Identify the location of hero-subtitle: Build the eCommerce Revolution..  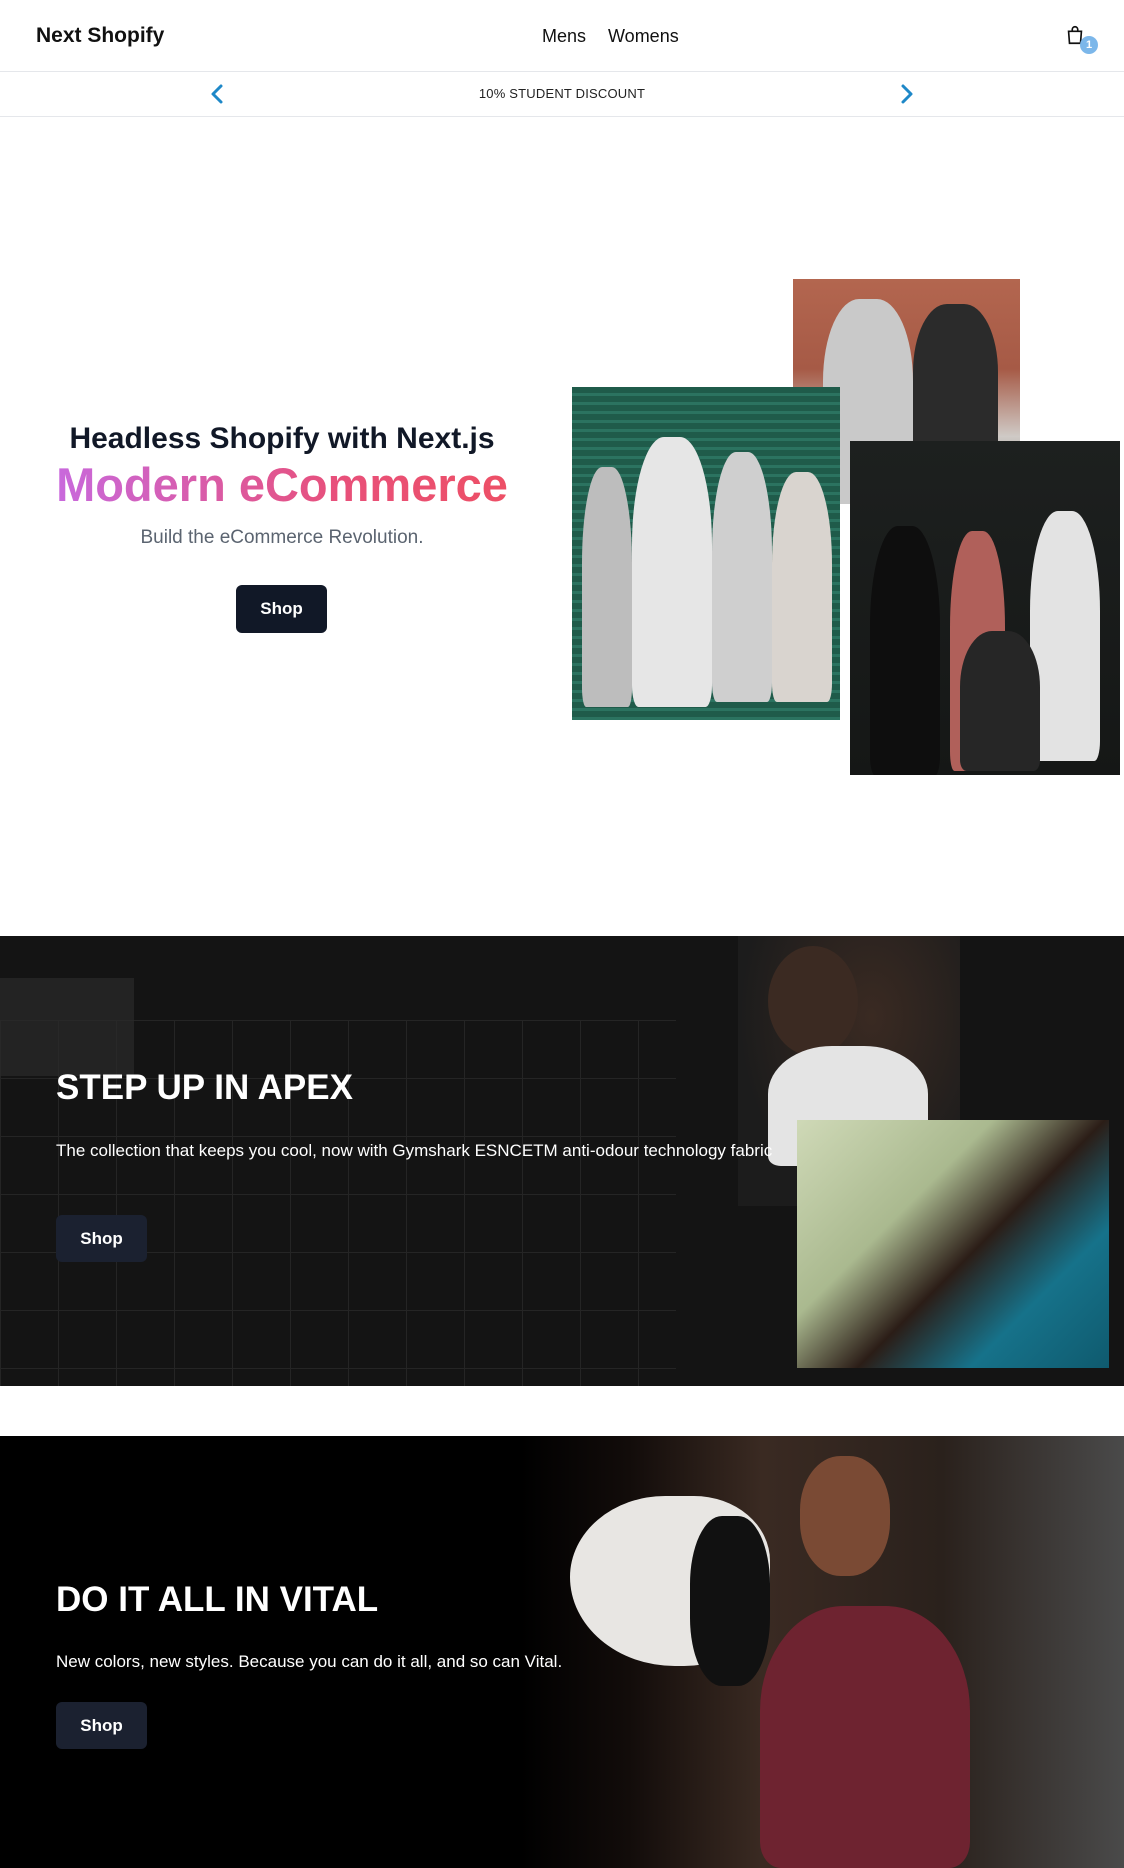
(282, 537).